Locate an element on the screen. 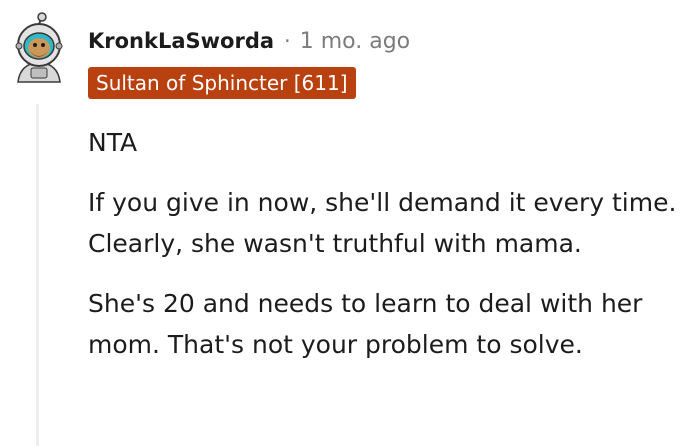  thread-collapse-line is located at coordinates (37, 275).